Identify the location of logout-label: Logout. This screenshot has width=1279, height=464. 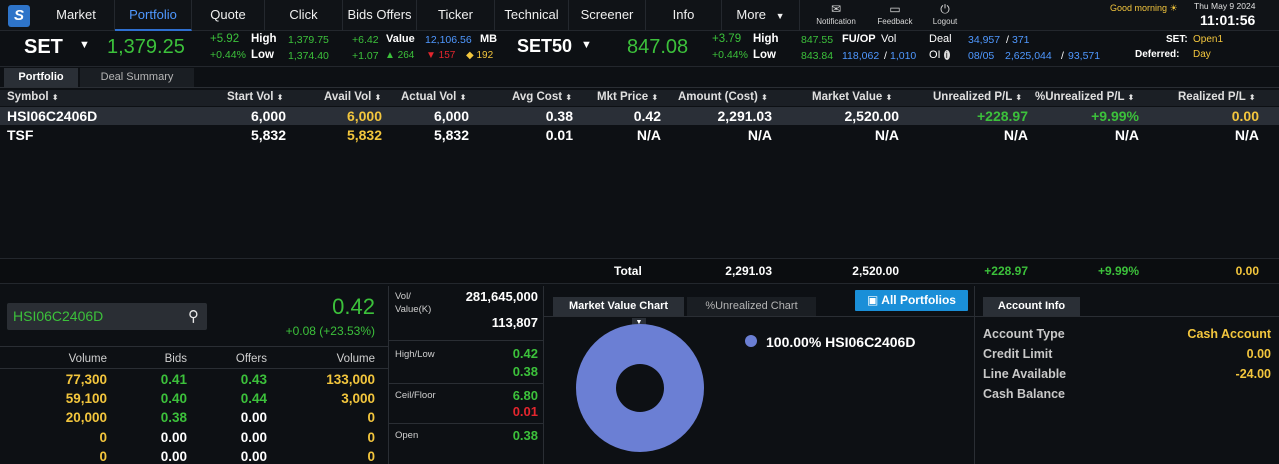
(945, 21).